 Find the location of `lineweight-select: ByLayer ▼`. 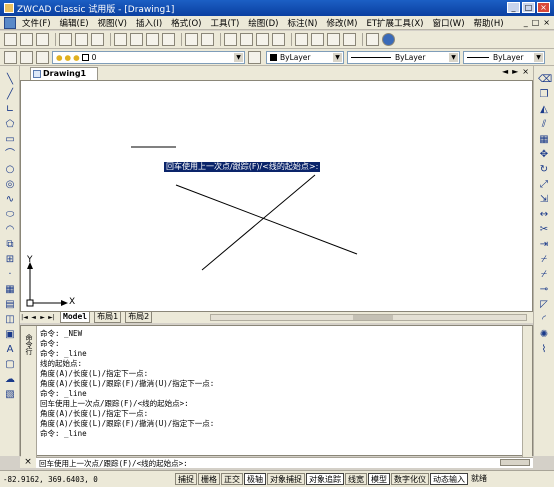

lineweight-select: ByLayer ▼ is located at coordinates (504, 57).